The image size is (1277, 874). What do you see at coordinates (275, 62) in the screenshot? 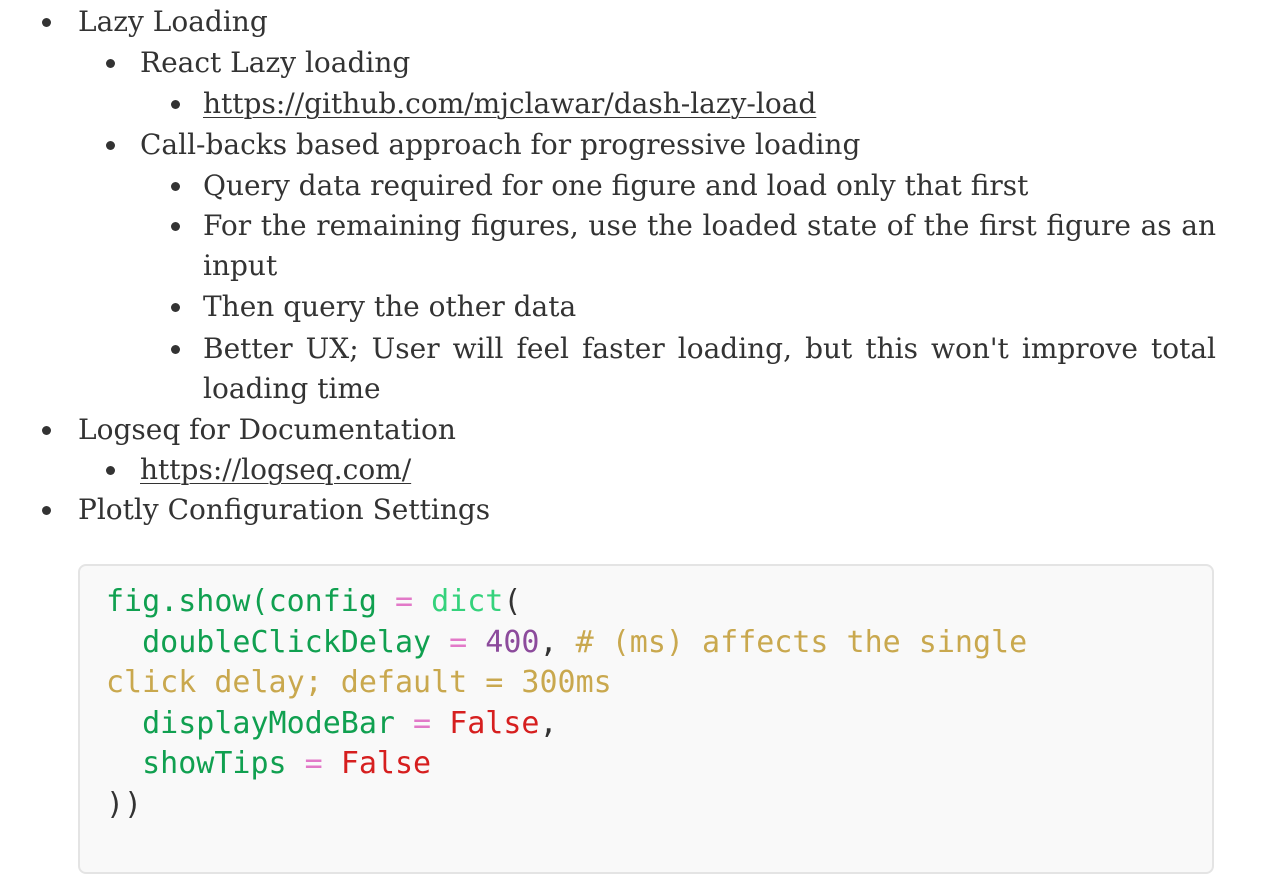
I see `item-text: React Lazy loading` at bounding box center [275, 62].